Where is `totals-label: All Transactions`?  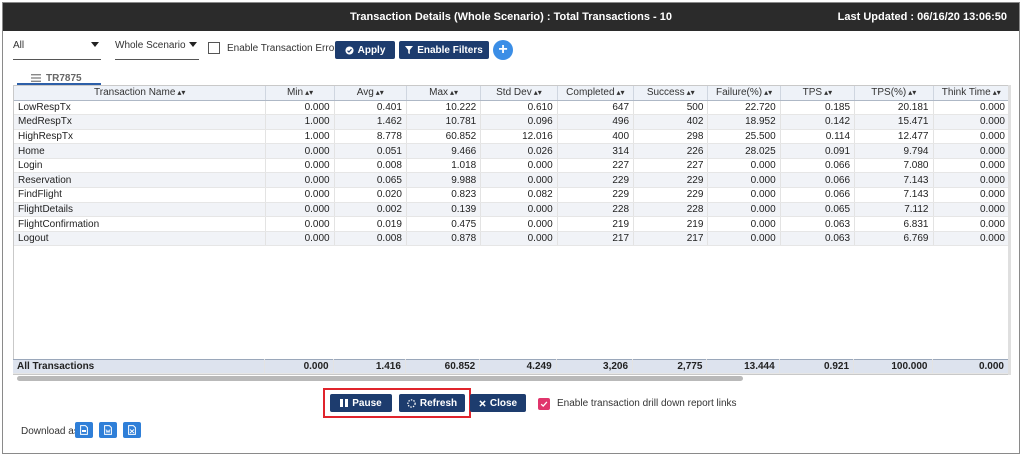
totals-label: All Transactions is located at coordinates (139, 366).